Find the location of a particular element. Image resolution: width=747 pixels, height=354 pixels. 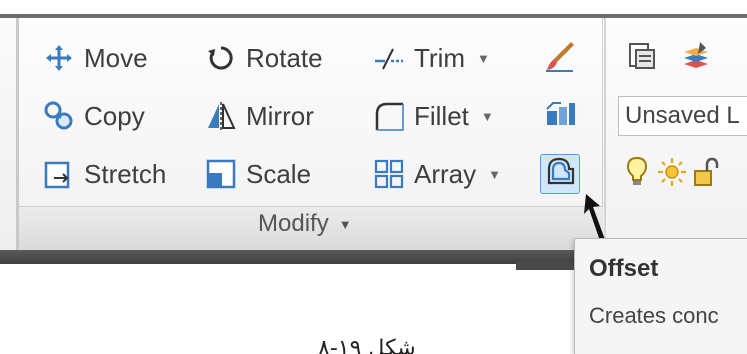

trim-label: Trim is located at coordinates (440, 57).